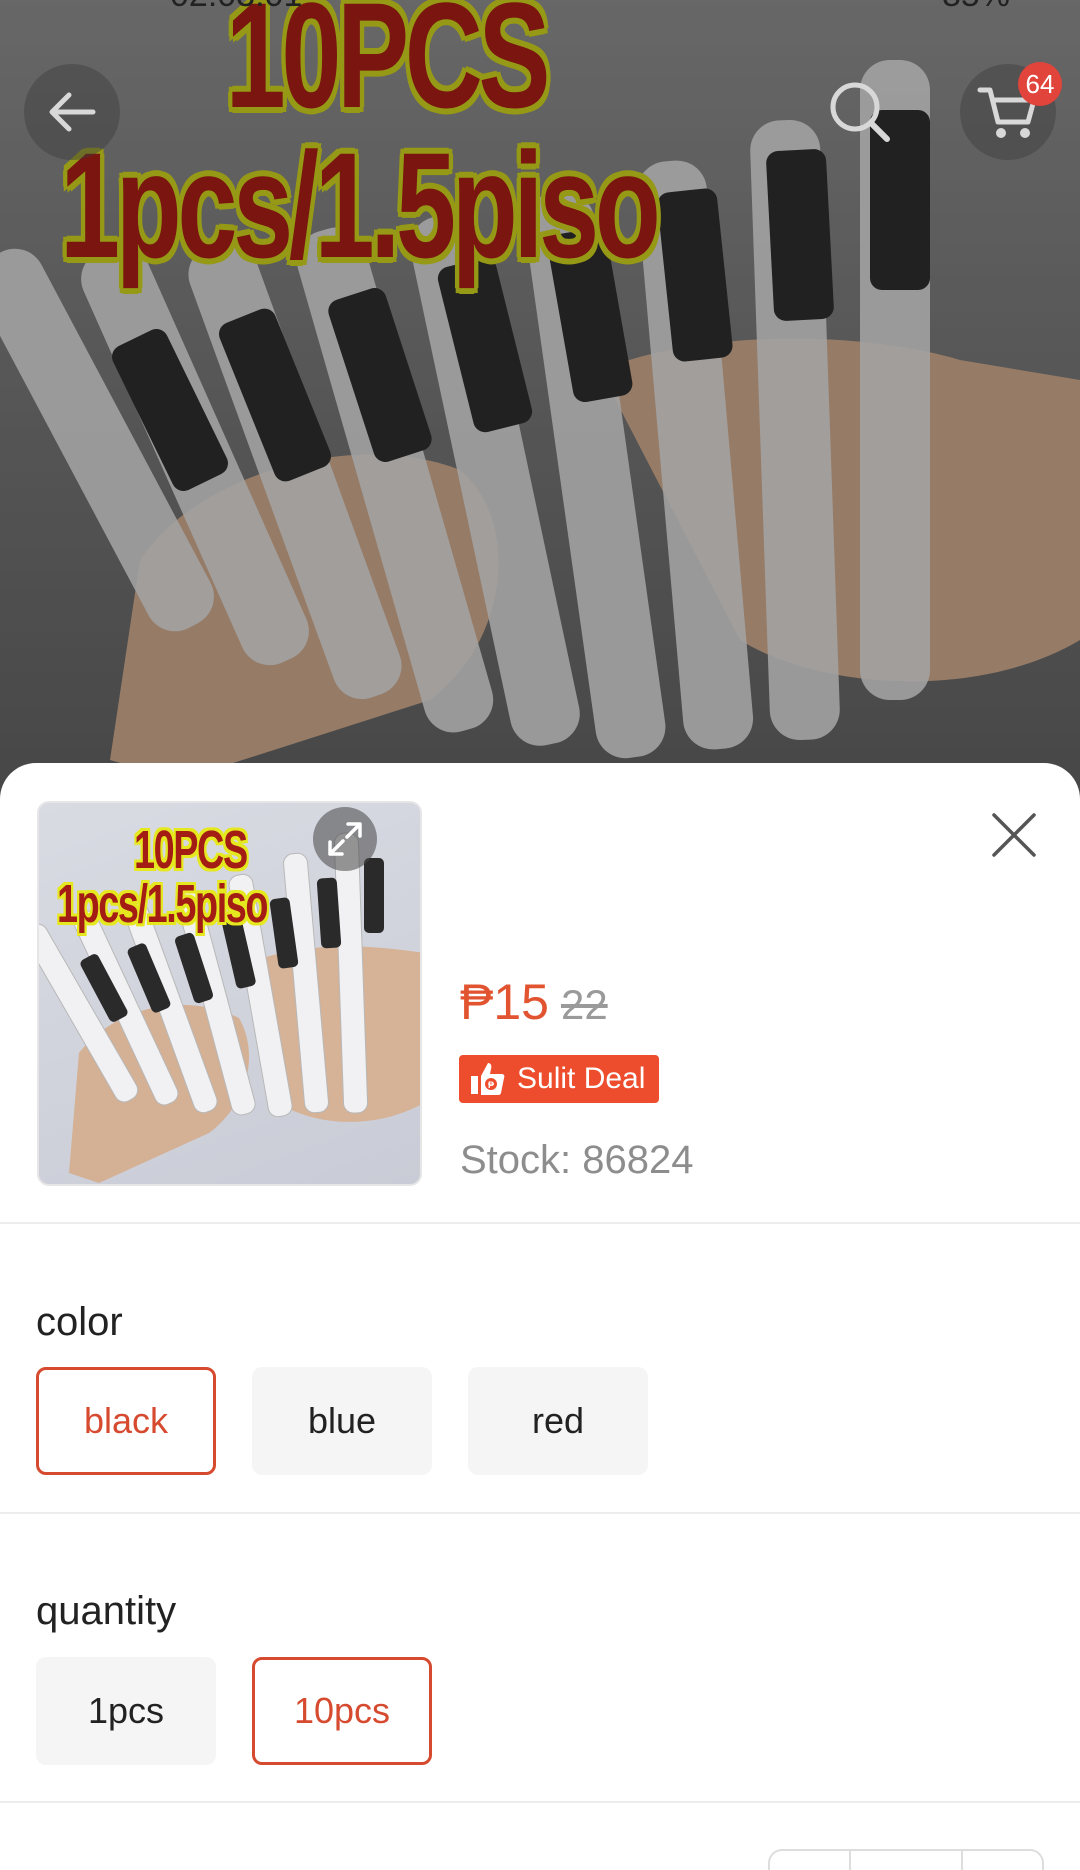 The height and width of the screenshot is (1870, 1080). What do you see at coordinates (236, 6) in the screenshot?
I see `status-time: 02:03:01` at bounding box center [236, 6].